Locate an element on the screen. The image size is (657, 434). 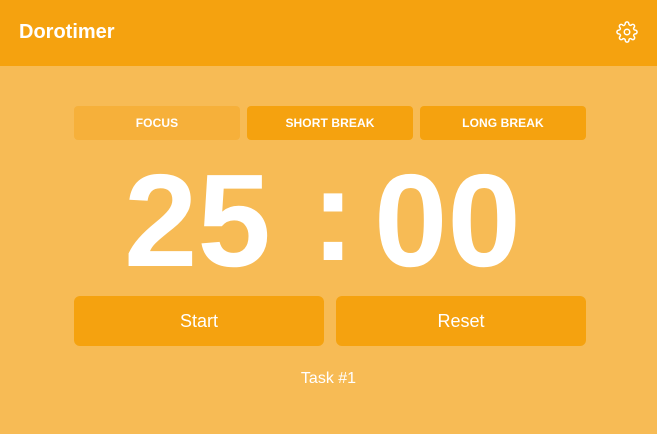
gear-icon is located at coordinates (627, 32).